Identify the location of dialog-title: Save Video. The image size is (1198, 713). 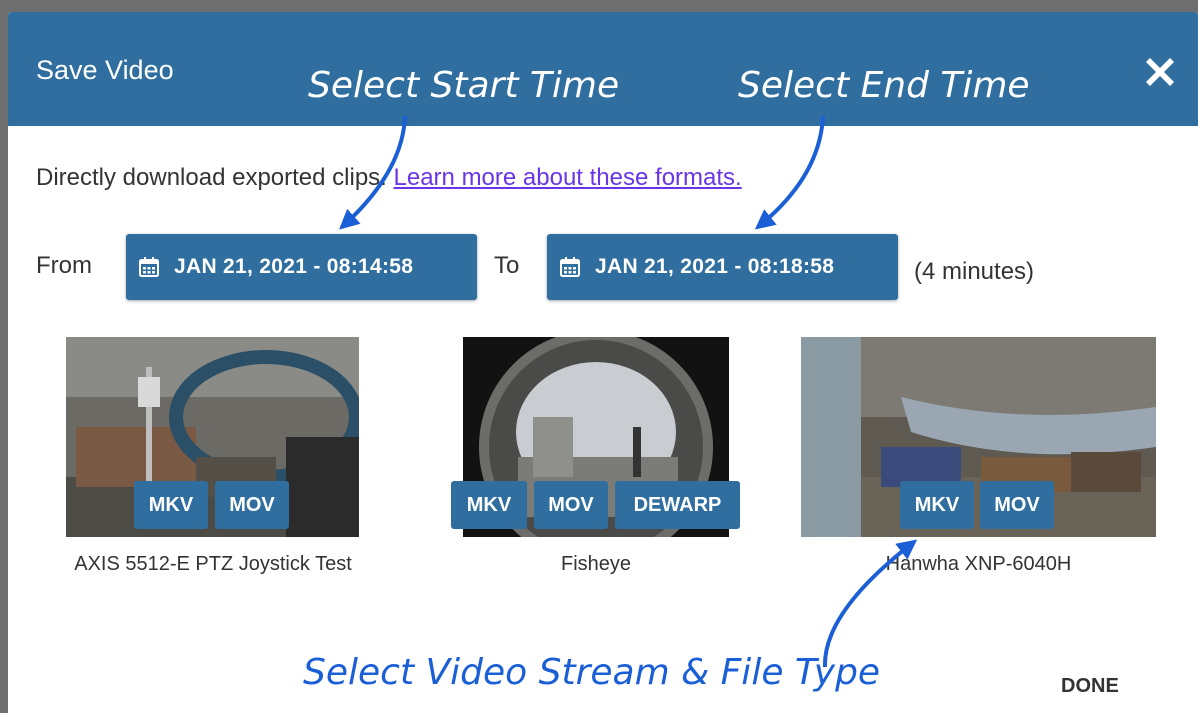
(105, 70).